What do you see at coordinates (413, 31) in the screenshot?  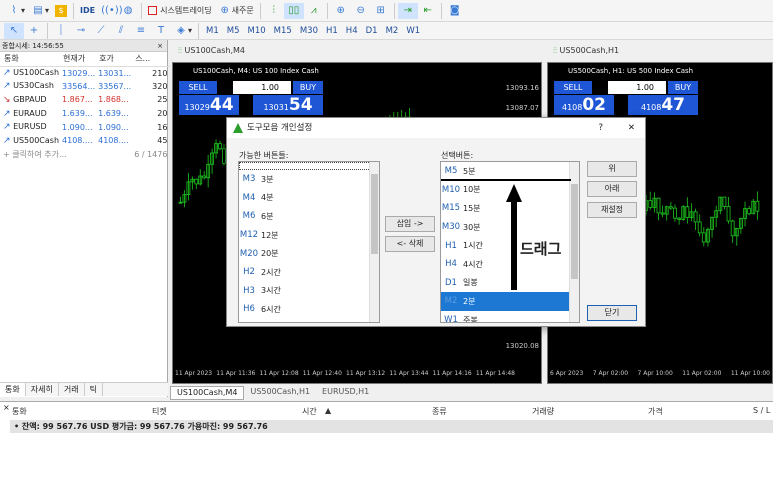 I see `tf-w1: W1` at bounding box center [413, 31].